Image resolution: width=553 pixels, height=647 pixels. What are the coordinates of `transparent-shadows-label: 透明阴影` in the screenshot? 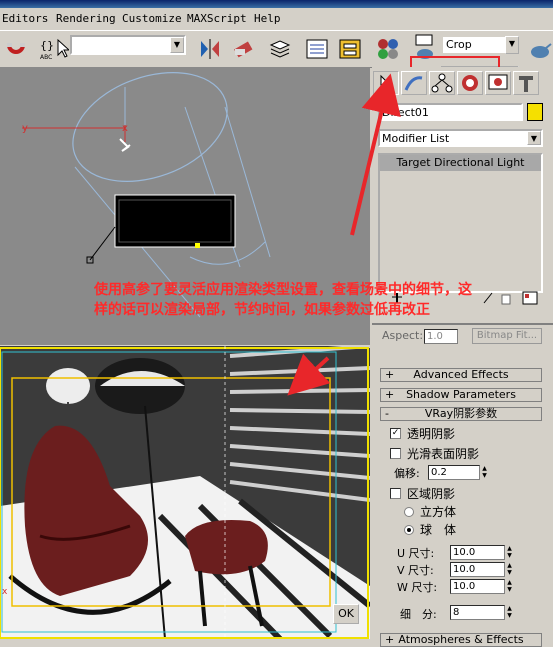 It's located at (431, 434).